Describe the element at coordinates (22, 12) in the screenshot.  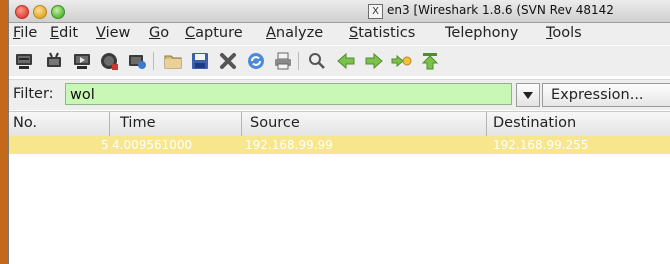
I see `close-window-button` at that location.